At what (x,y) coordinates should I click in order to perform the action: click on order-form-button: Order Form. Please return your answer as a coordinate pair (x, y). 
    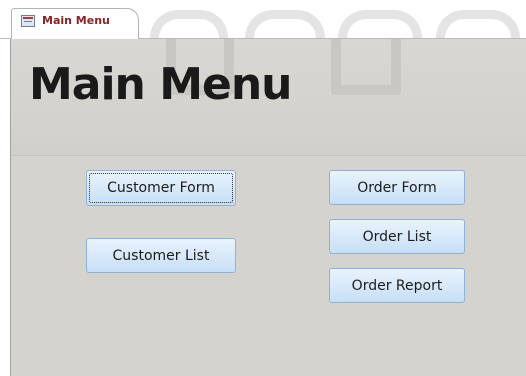
    Looking at the image, I should click on (397, 187).